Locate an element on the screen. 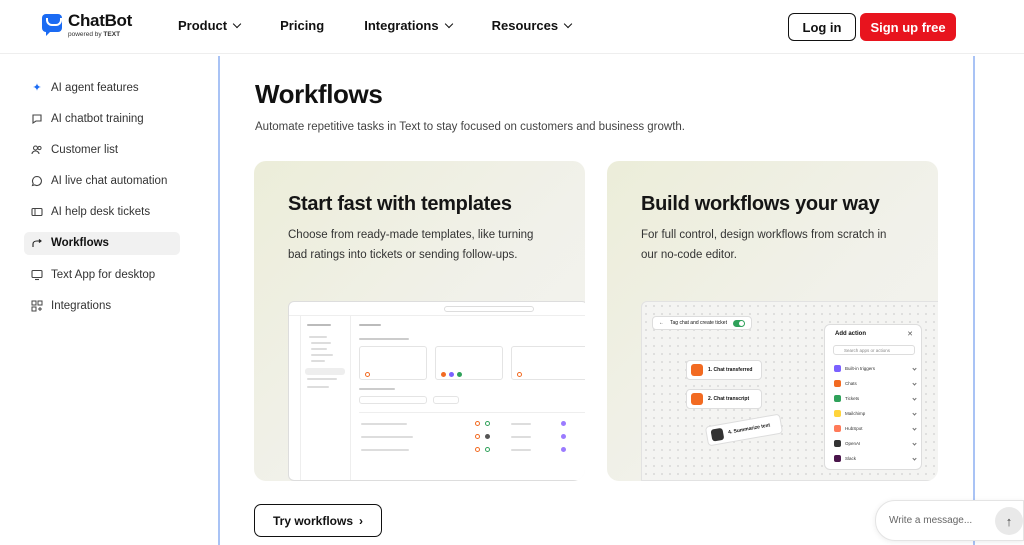 The width and height of the screenshot is (1024, 545). sidebar-item-text-app-desktop: Text App for desktop is located at coordinates (102, 274).